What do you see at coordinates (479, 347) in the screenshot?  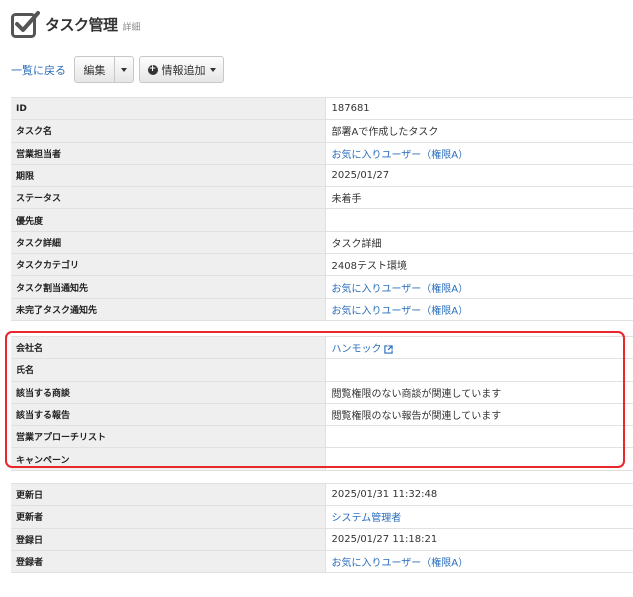 I see `field-value: ハンモック` at bounding box center [479, 347].